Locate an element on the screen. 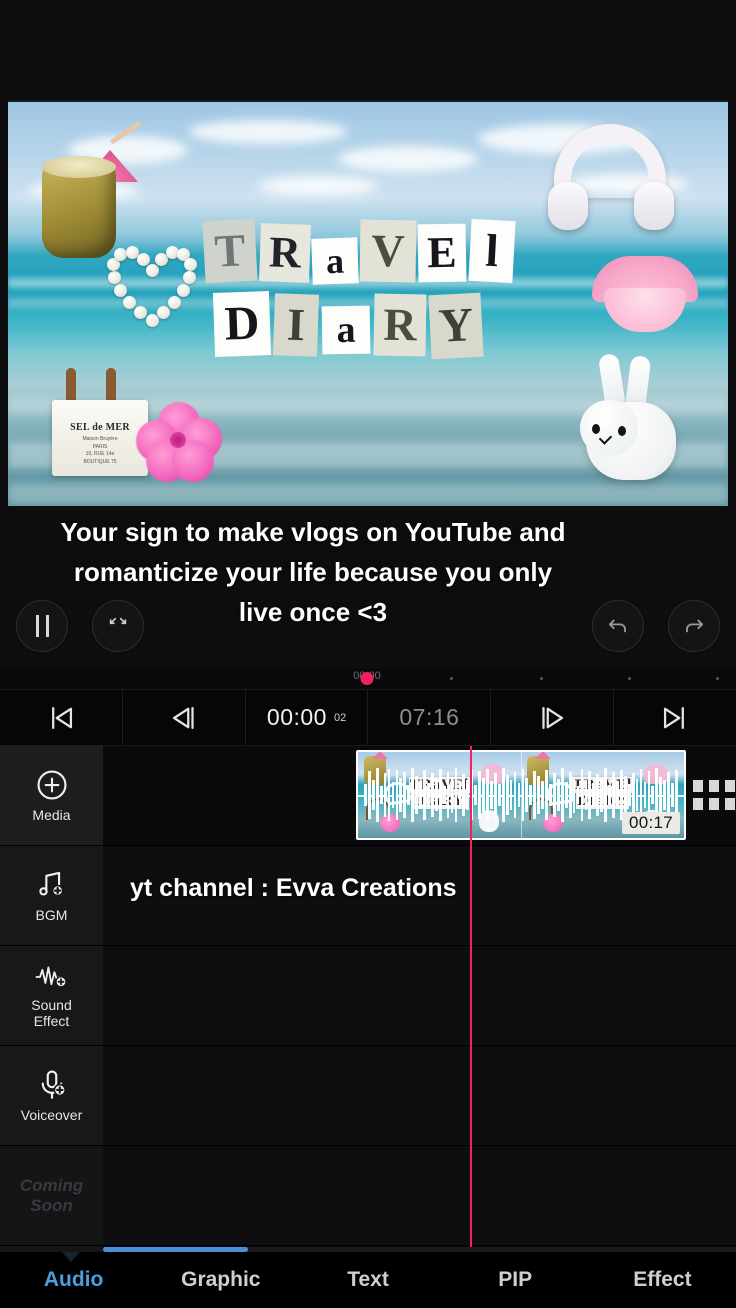 The image size is (736, 1308). sidebar-item-label: Sound Effect is located at coordinates (51, 1012).